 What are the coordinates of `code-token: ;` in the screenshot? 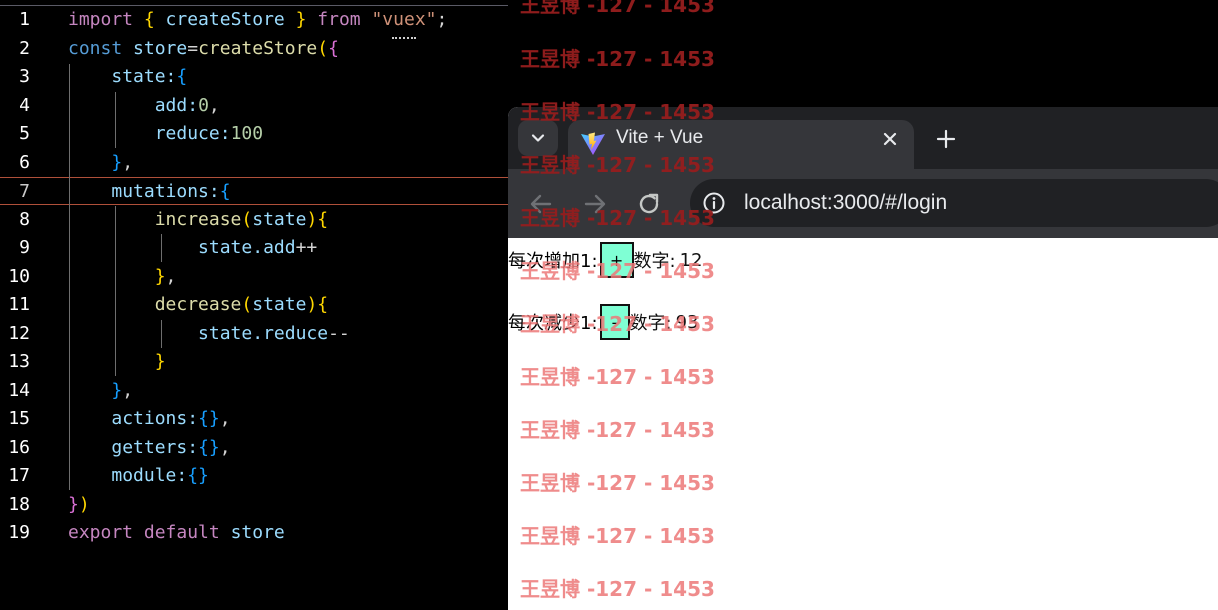 It's located at (442, 19).